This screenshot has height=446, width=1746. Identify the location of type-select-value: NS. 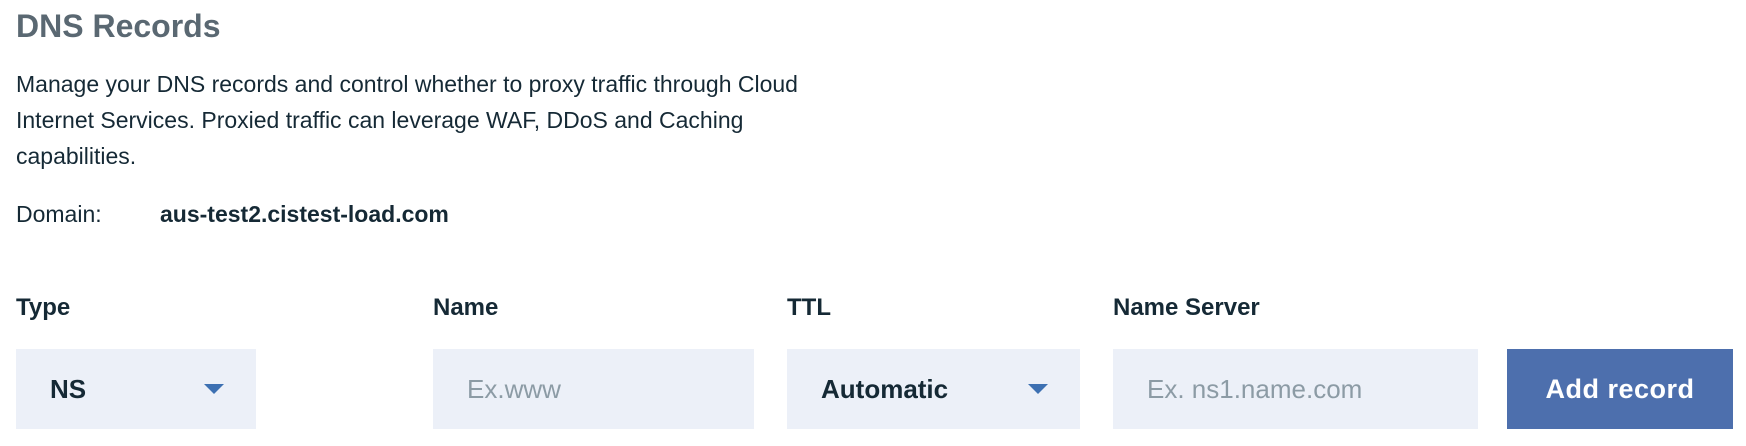
(68, 388).